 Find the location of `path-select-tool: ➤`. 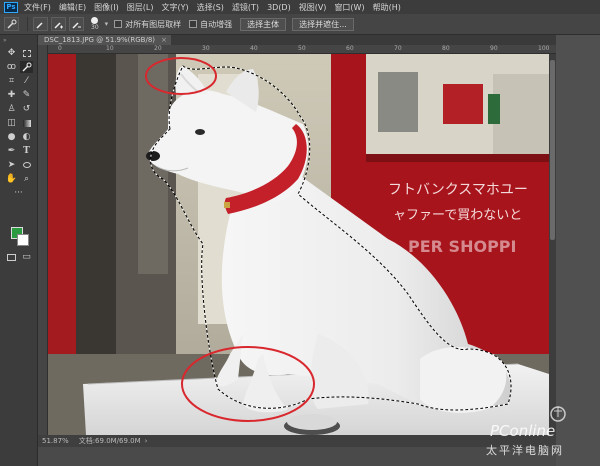

path-select-tool: ➤ is located at coordinates (11, 165).